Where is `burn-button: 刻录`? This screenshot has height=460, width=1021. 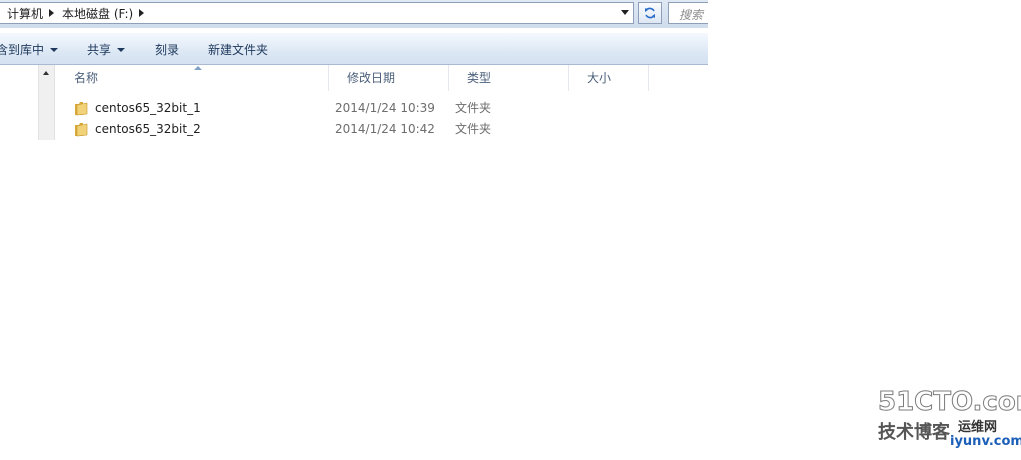
burn-button: 刻录 is located at coordinates (167, 49).